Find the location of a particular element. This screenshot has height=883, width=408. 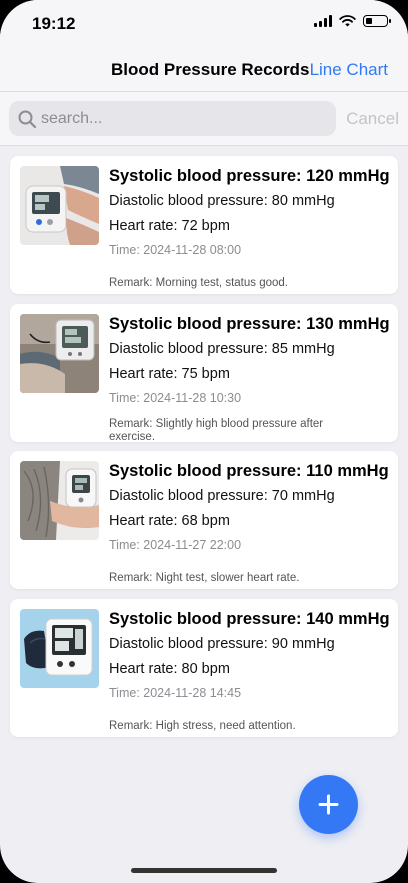

systolic-value: Systolic blood pressure: 140 mmHg is located at coordinates (249, 618).